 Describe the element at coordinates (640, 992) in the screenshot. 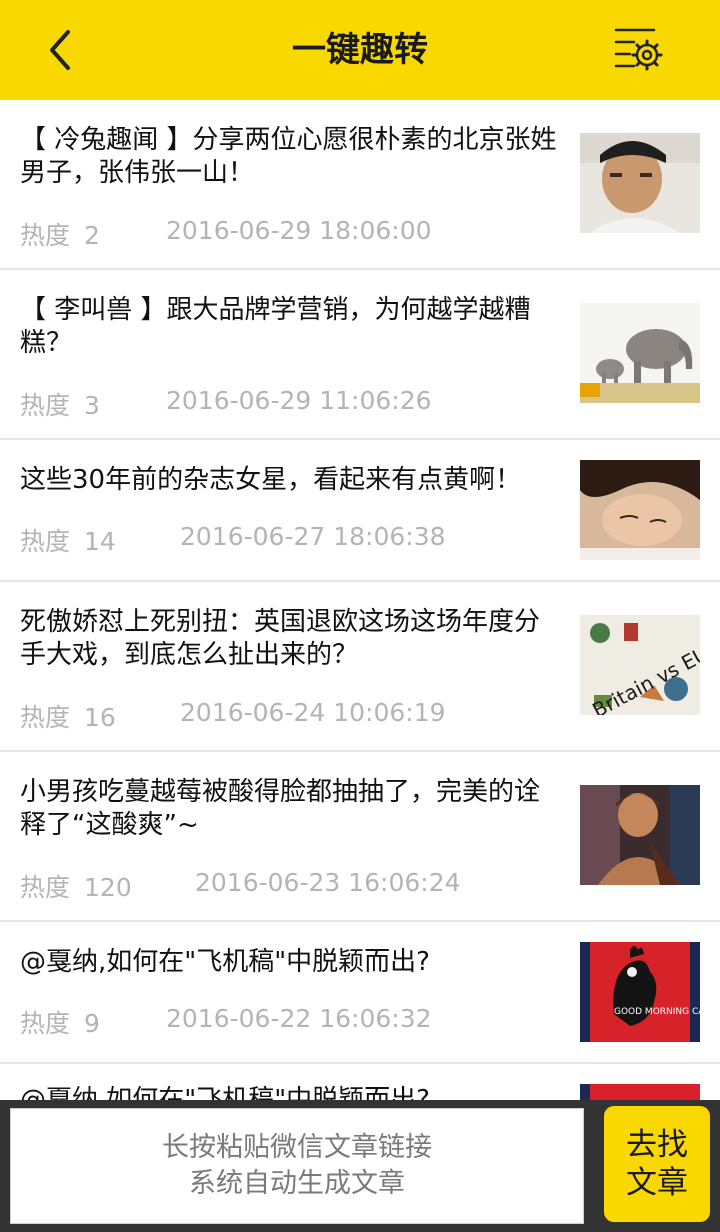

I see `article-thumbnail: GOOD MORNING CANNES` at that location.